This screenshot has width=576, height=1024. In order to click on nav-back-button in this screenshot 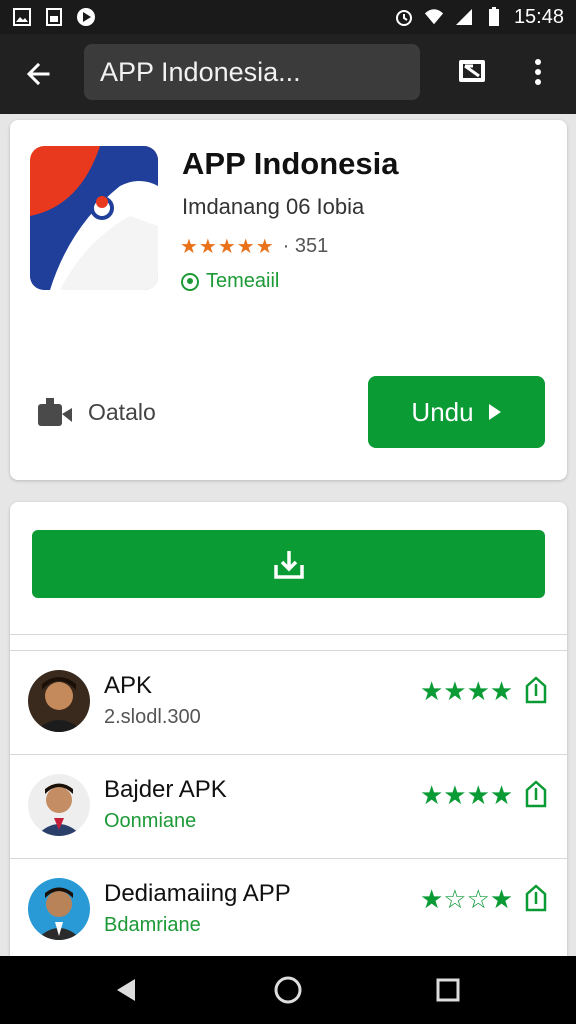, I will do `click(126, 990)`.